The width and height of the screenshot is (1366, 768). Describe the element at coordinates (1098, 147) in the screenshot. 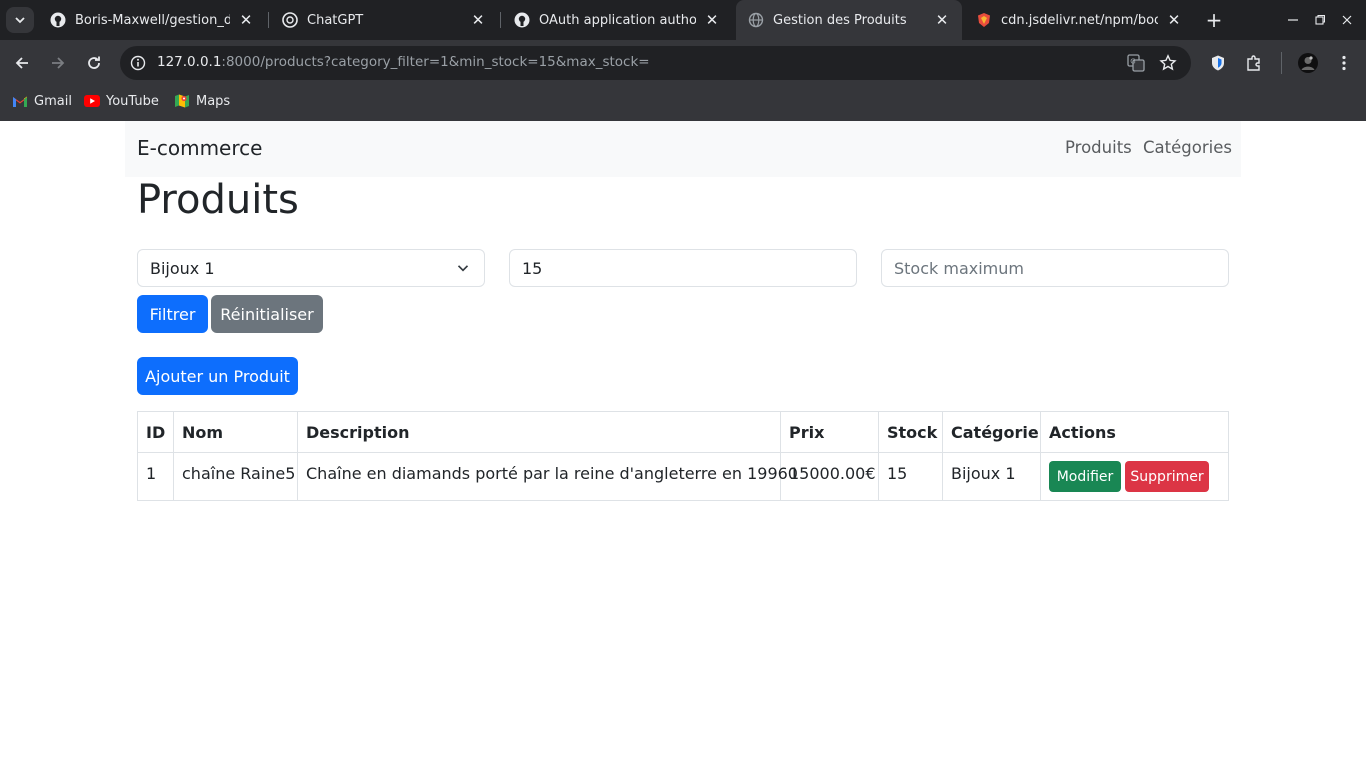

I see `nav-link-produits: Produits` at that location.